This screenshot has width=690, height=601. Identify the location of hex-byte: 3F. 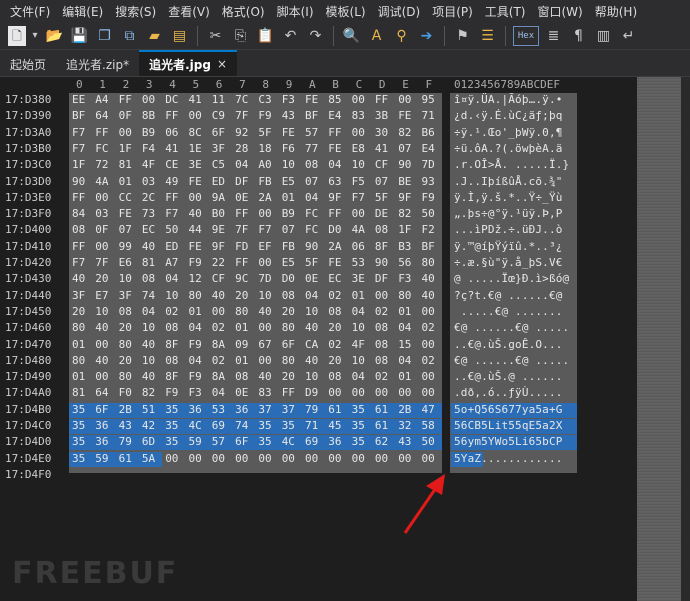
(83, 295).